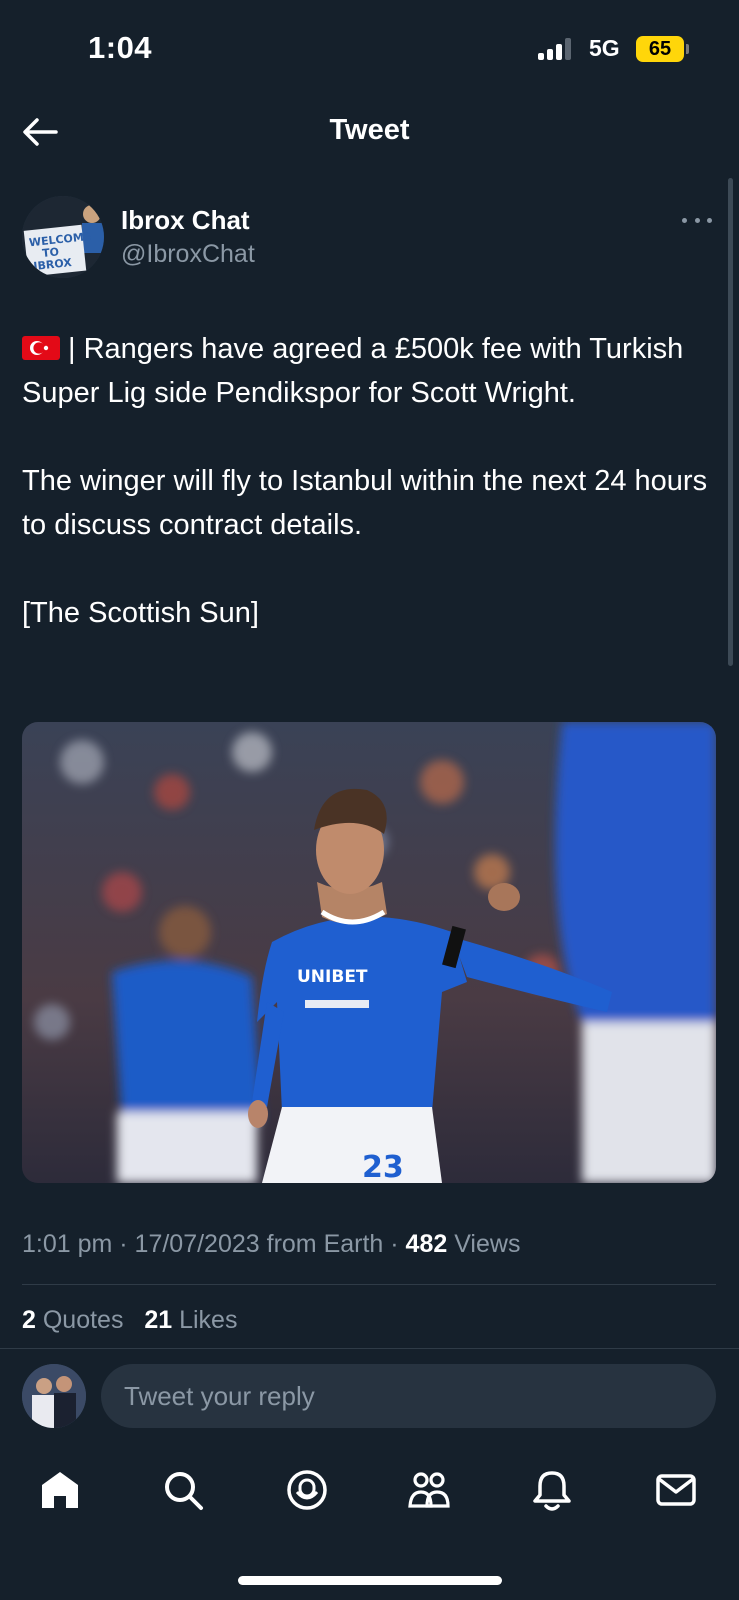  What do you see at coordinates (697, 220) in the screenshot?
I see `more-options-button` at bounding box center [697, 220].